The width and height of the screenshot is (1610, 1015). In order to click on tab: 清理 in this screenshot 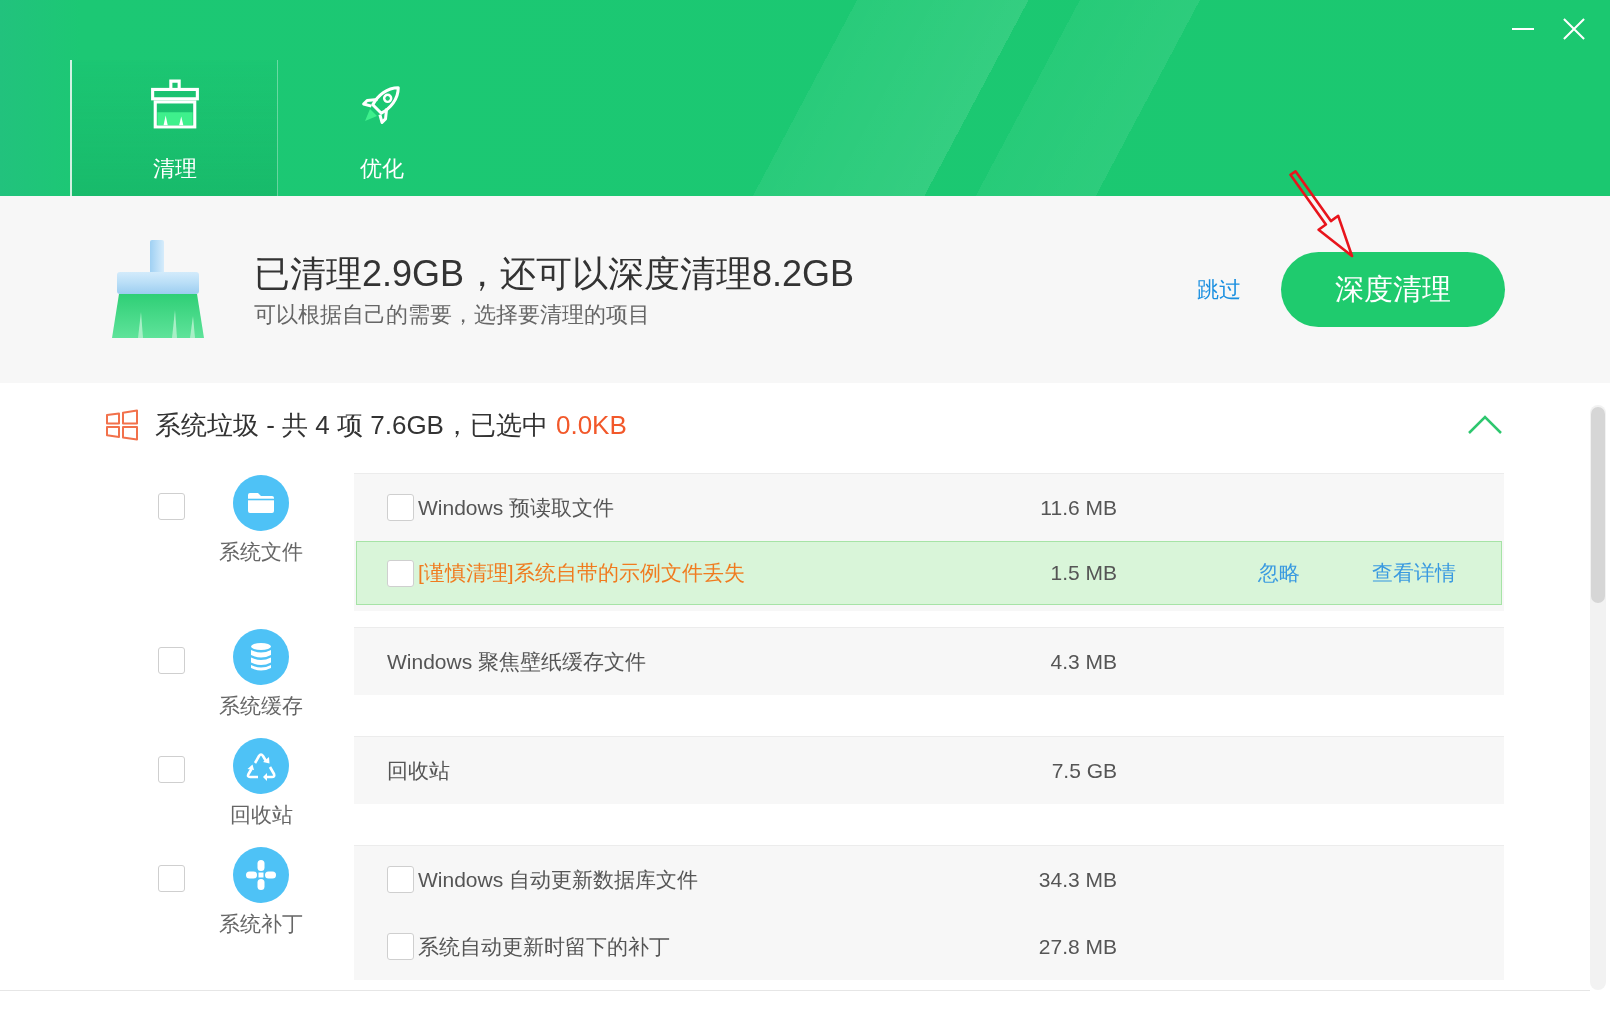, I will do `click(174, 128)`.